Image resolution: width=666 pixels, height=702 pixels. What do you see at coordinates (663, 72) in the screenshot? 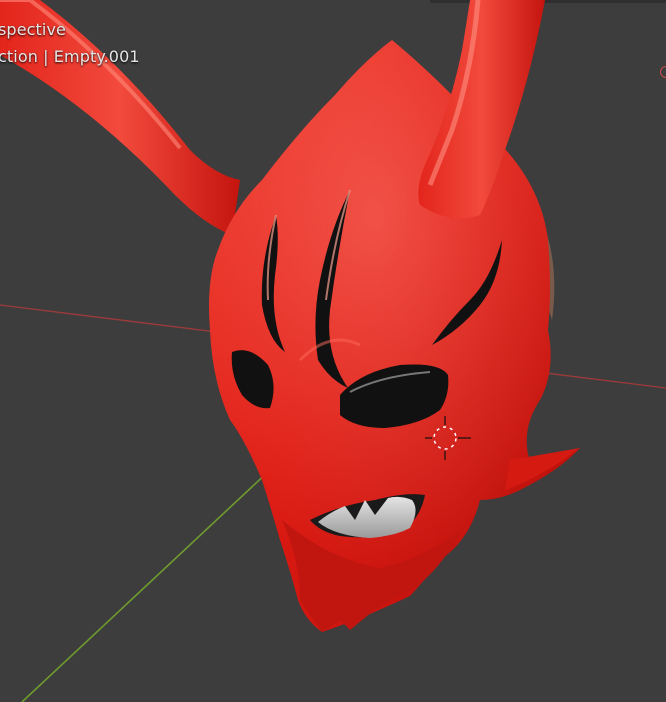
I see `navigation-gizmo-x-icon` at bounding box center [663, 72].